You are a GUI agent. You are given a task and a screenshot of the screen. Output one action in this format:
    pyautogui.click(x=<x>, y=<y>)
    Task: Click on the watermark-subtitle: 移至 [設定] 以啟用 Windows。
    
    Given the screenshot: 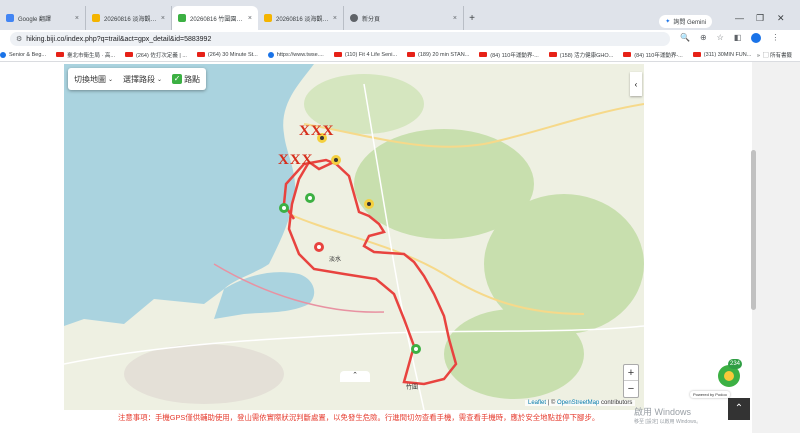 What is the action you would take?
    pyautogui.click(x=668, y=422)
    